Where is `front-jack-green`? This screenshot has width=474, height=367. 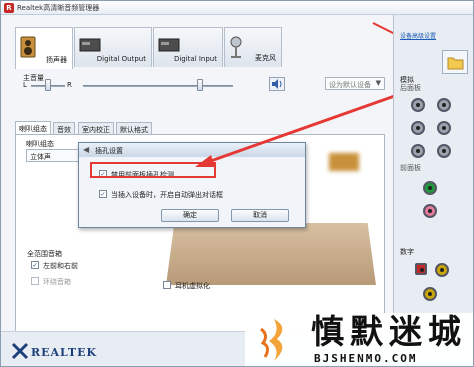 front-jack-green is located at coordinates (430, 188).